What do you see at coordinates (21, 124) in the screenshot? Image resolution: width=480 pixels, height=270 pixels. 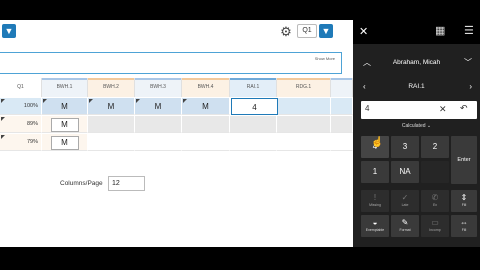 I see `percent-cell: 89%` at bounding box center [21, 124].